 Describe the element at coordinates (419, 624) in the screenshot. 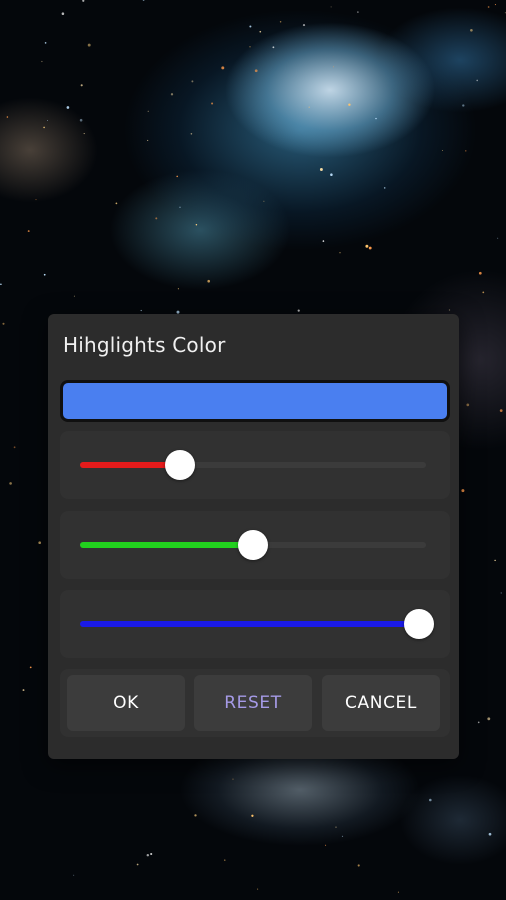

I see `blue-slider-thumb` at that location.